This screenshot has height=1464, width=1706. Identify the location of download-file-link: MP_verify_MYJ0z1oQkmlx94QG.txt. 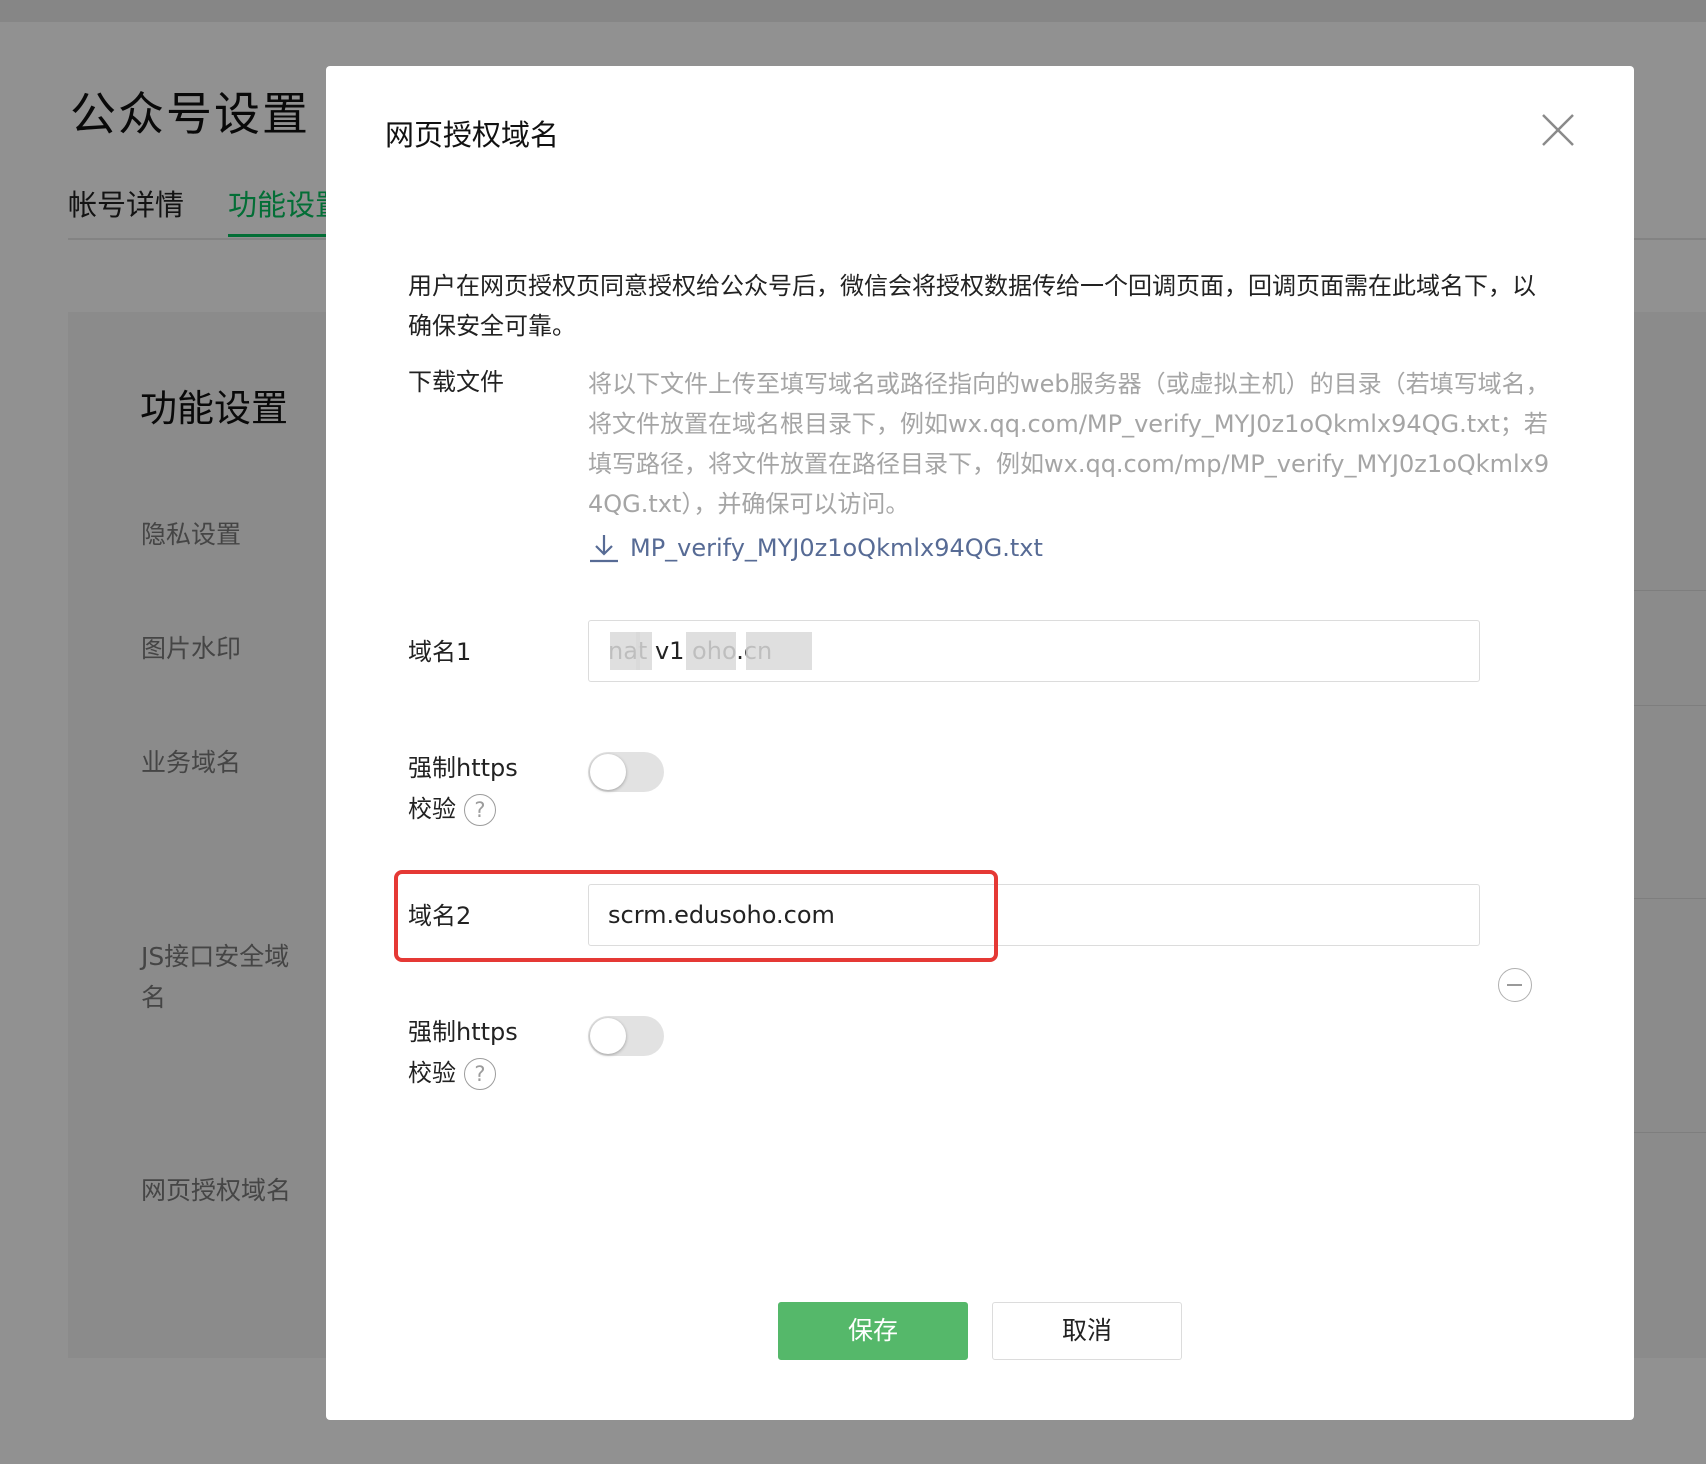
(815, 548).